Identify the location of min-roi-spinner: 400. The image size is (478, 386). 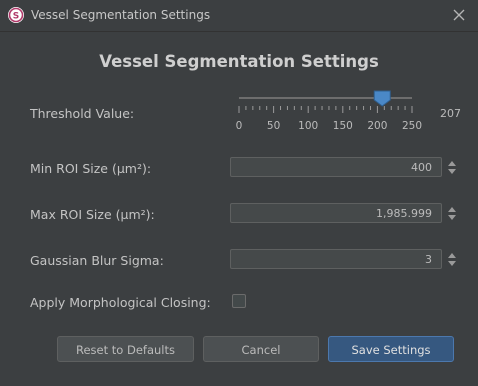
(346, 168).